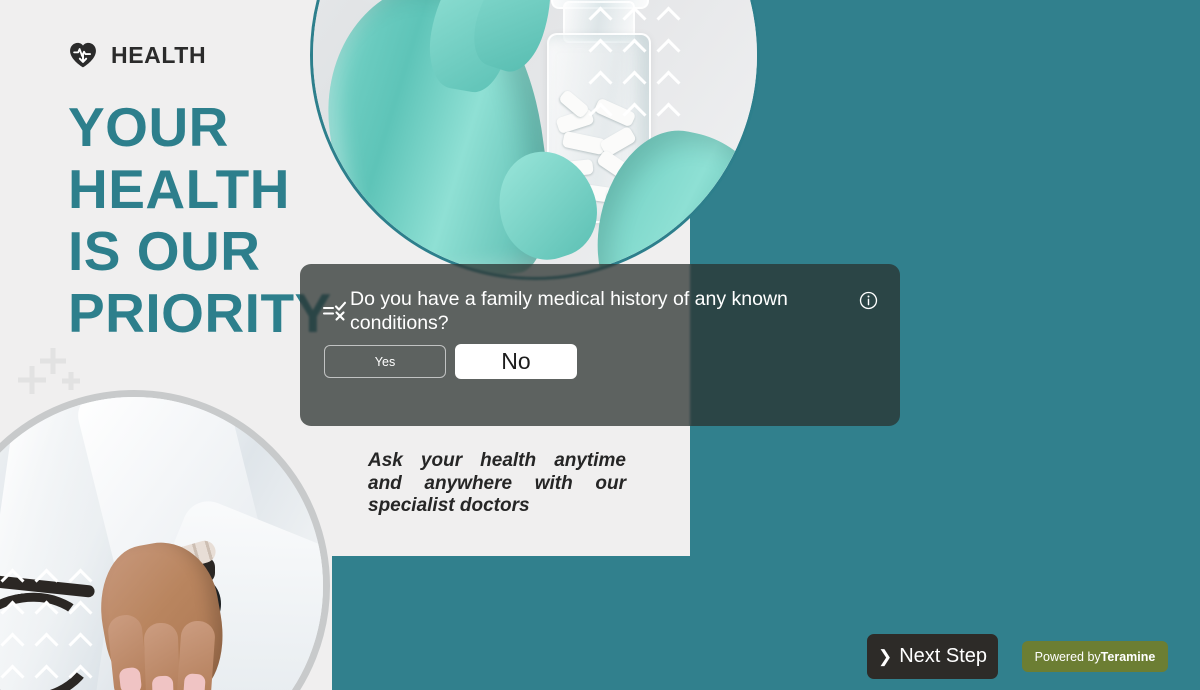 The image size is (1200, 690). What do you see at coordinates (1128, 656) in the screenshot?
I see `powered-by-brand: Teramine` at bounding box center [1128, 656].